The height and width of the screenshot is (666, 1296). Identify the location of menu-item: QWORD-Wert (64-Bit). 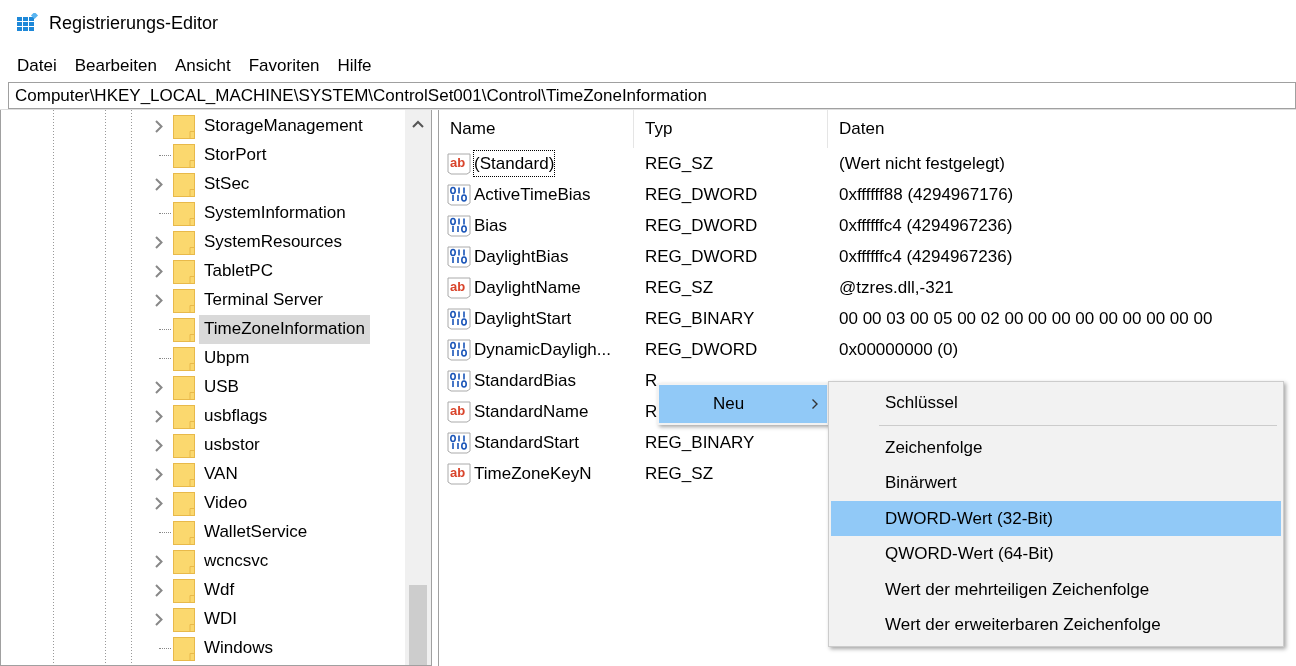
(1056, 554).